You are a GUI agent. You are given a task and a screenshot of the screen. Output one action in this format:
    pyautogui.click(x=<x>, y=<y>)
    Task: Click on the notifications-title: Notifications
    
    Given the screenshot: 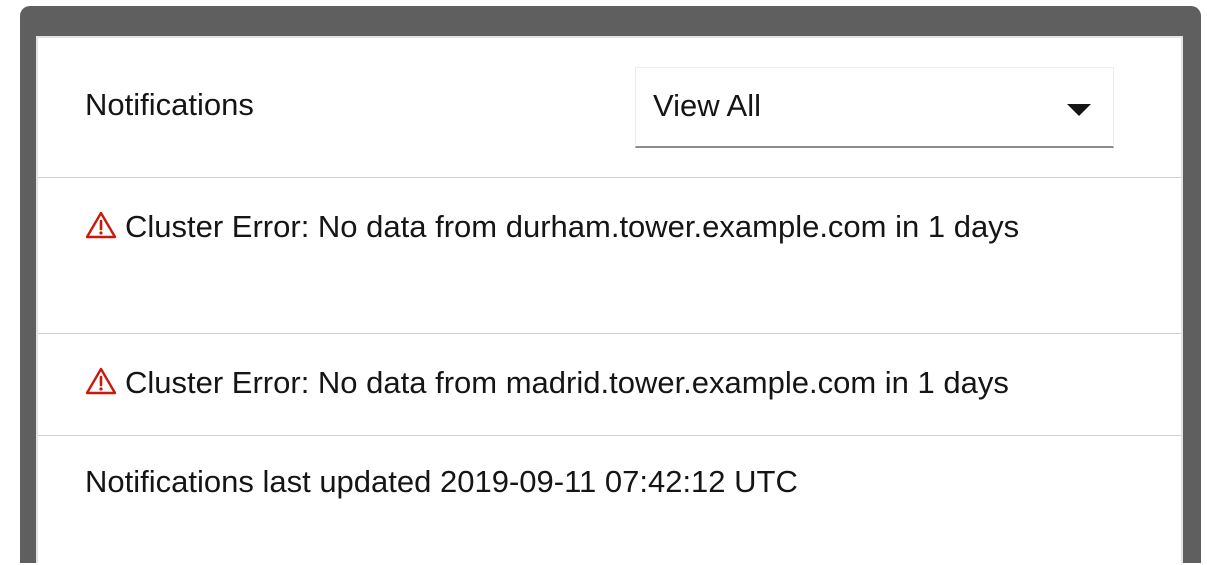 What is the action you would take?
    pyautogui.click(x=169, y=104)
    